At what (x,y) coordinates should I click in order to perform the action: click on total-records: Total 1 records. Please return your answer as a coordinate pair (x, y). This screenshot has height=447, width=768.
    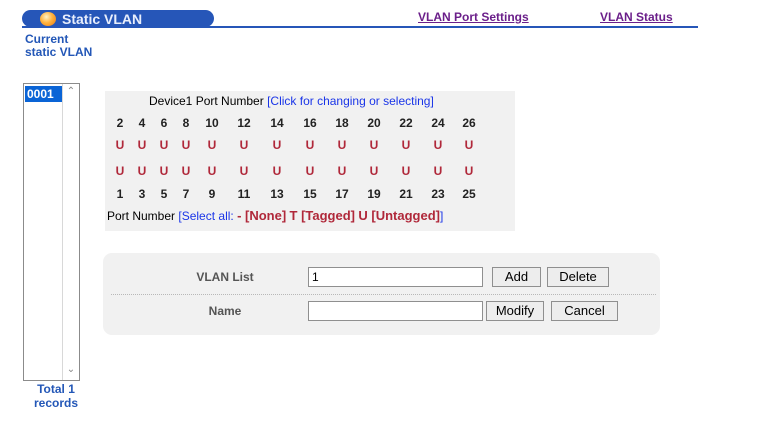
    Looking at the image, I should click on (56, 396).